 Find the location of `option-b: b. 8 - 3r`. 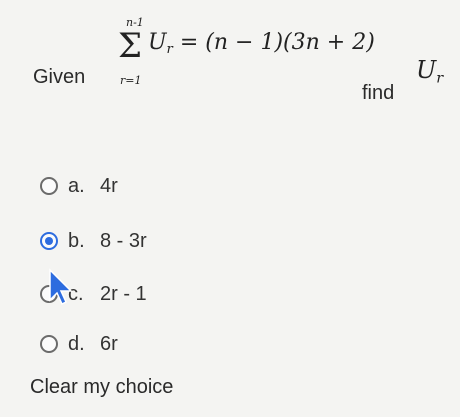

option-b: b. 8 - 3r is located at coordinates (190, 244).